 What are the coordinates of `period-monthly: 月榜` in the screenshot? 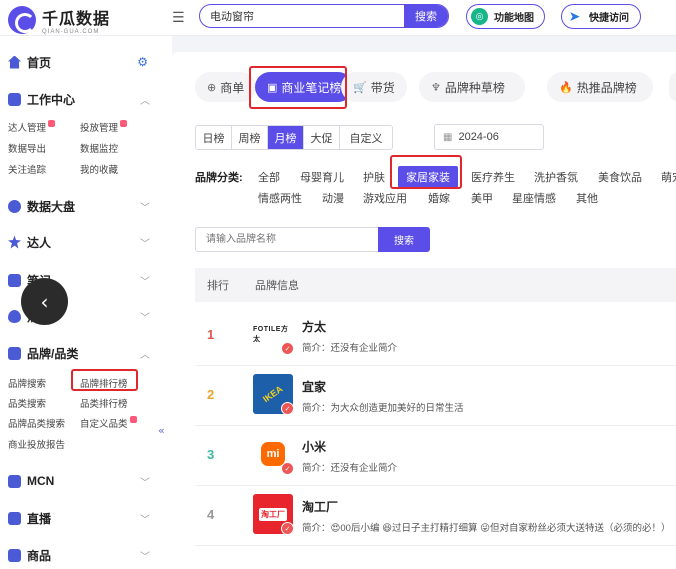 It's located at (286, 137).